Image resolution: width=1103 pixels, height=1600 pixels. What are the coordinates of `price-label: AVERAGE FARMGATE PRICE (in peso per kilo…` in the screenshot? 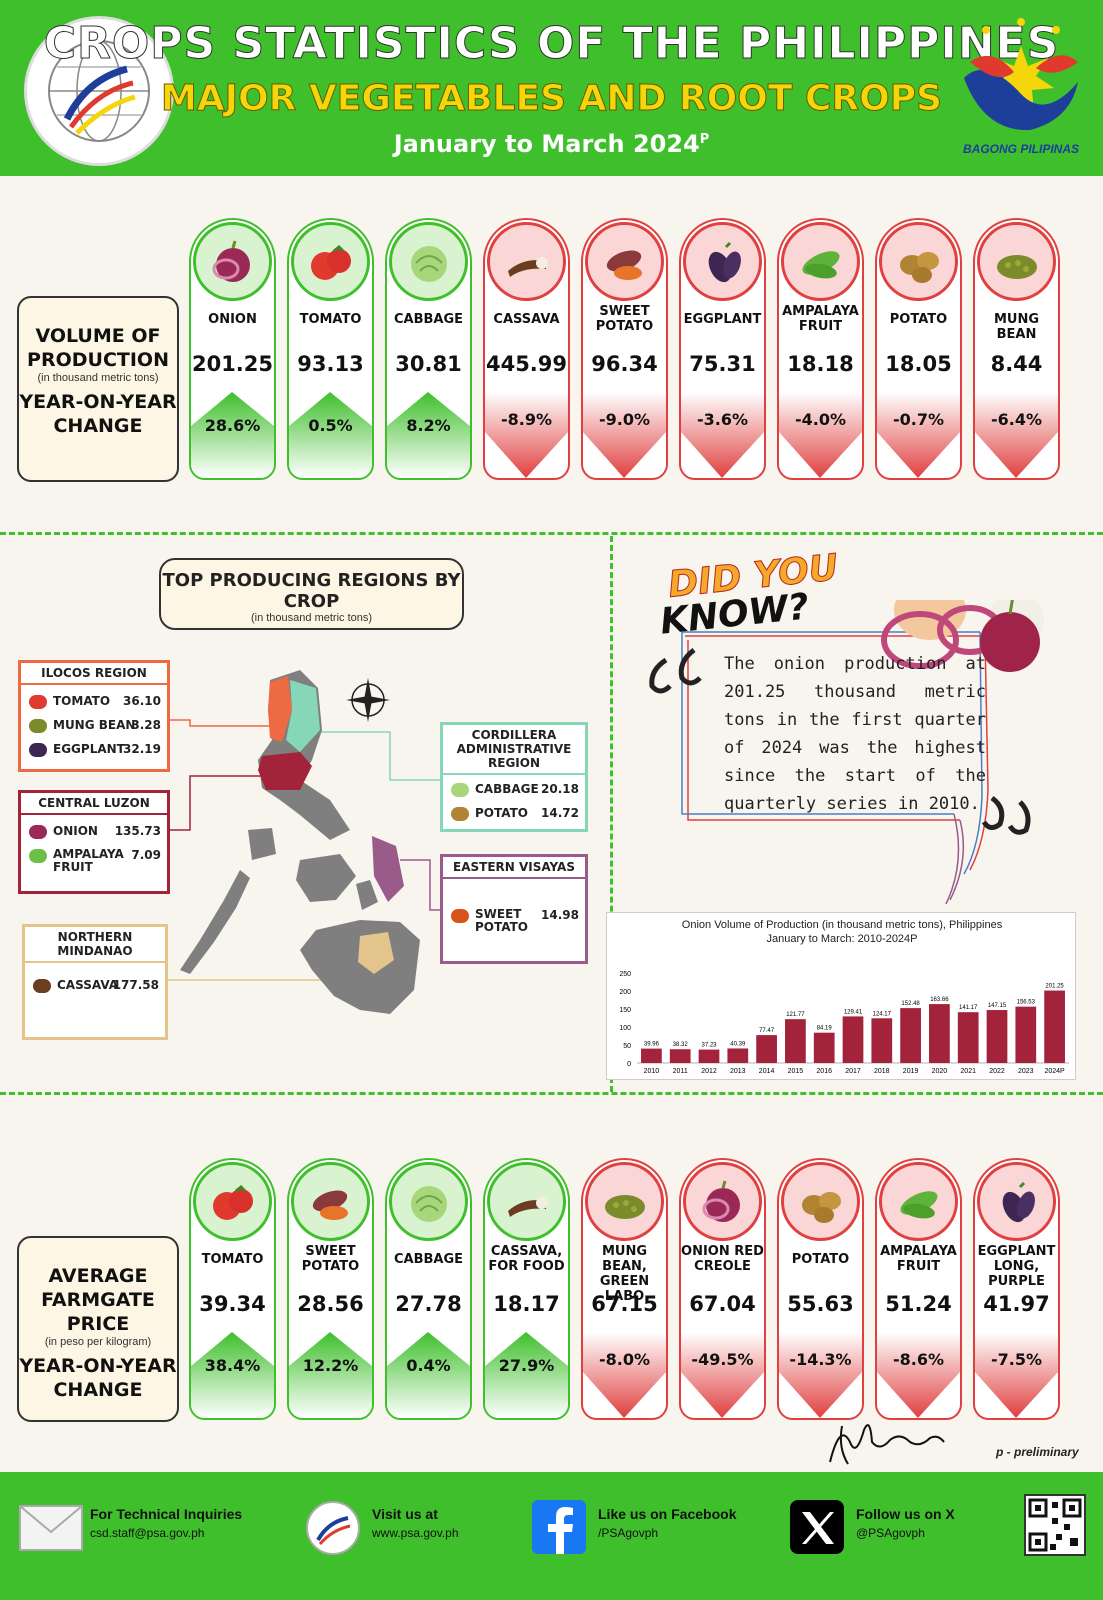 It's located at (98, 1329).